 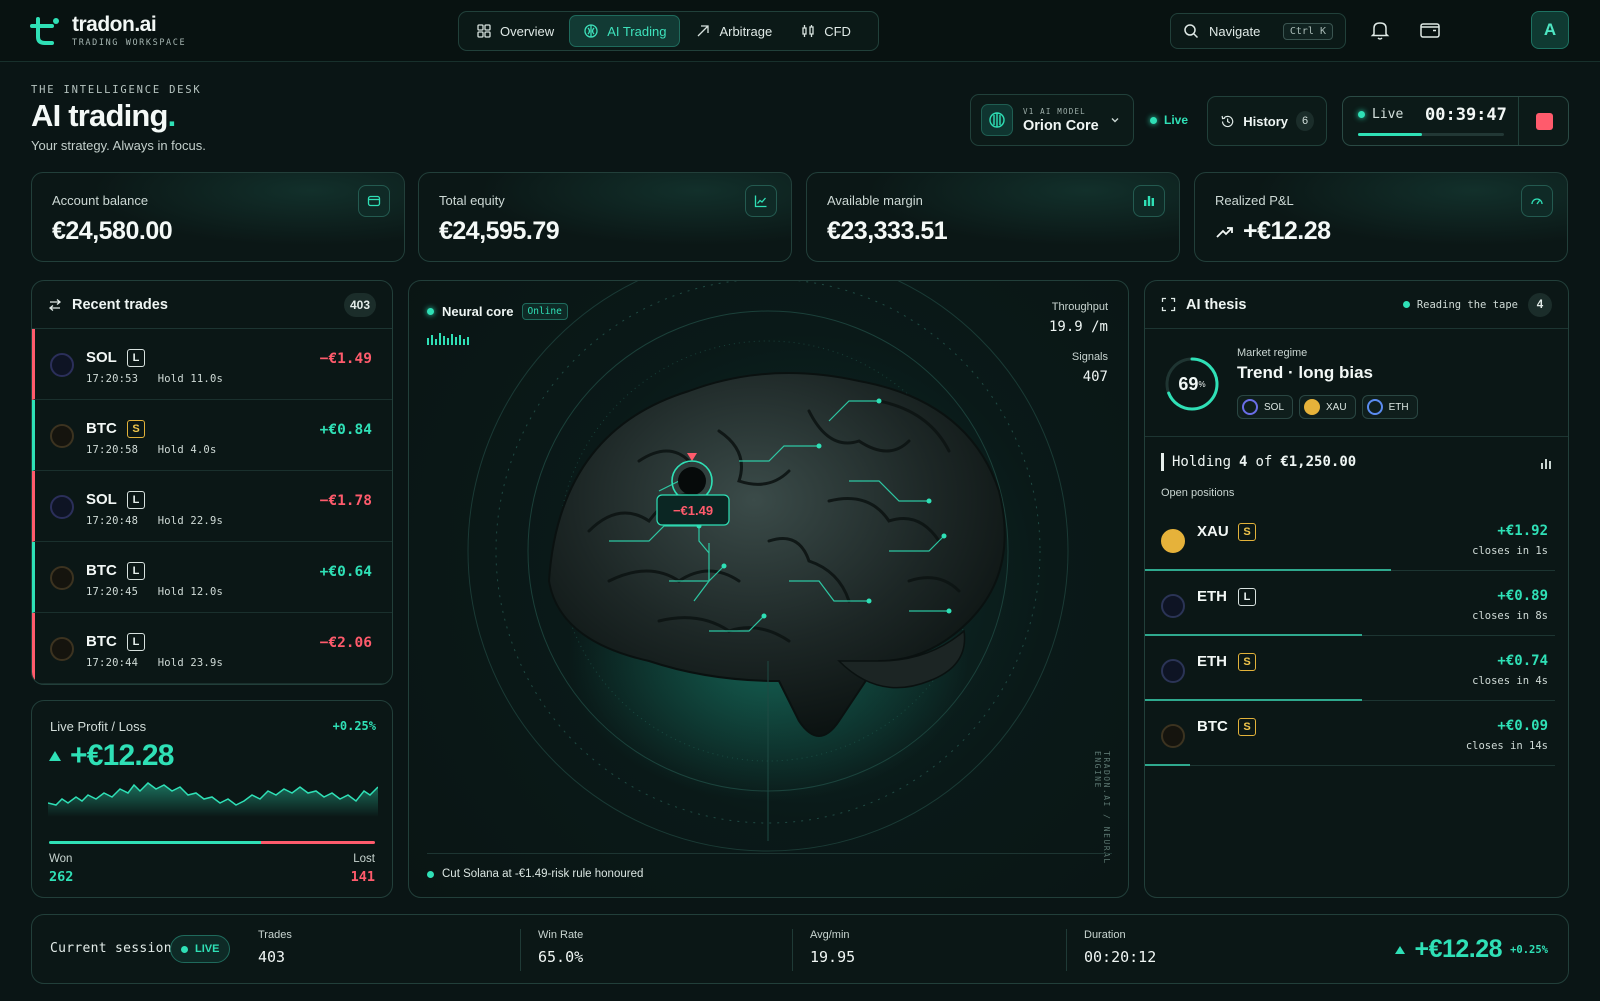 What do you see at coordinates (1356, 668) in the screenshot?
I see `position-row: ETH S +€0.74 closes in 4s` at bounding box center [1356, 668].